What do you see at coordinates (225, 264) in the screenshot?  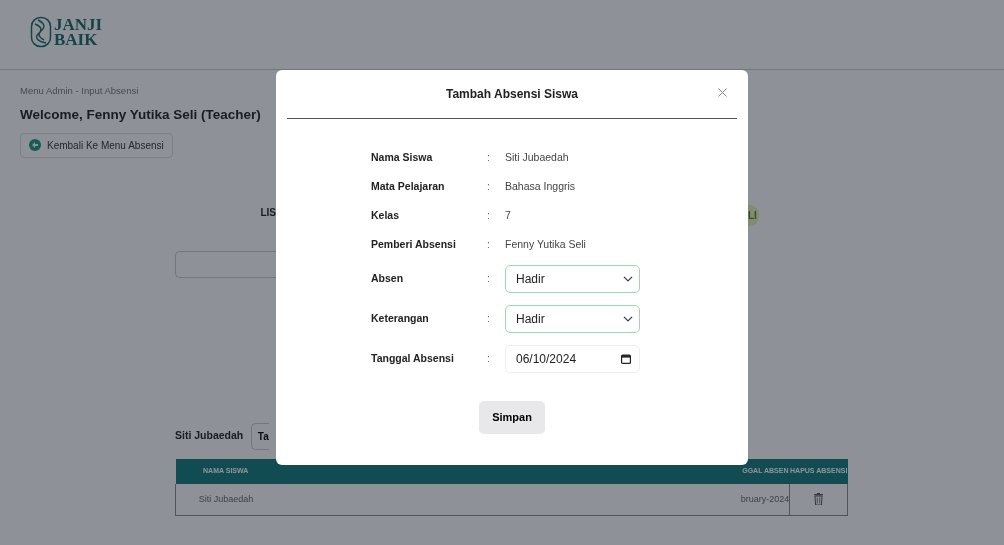 I see `search-field` at bounding box center [225, 264].